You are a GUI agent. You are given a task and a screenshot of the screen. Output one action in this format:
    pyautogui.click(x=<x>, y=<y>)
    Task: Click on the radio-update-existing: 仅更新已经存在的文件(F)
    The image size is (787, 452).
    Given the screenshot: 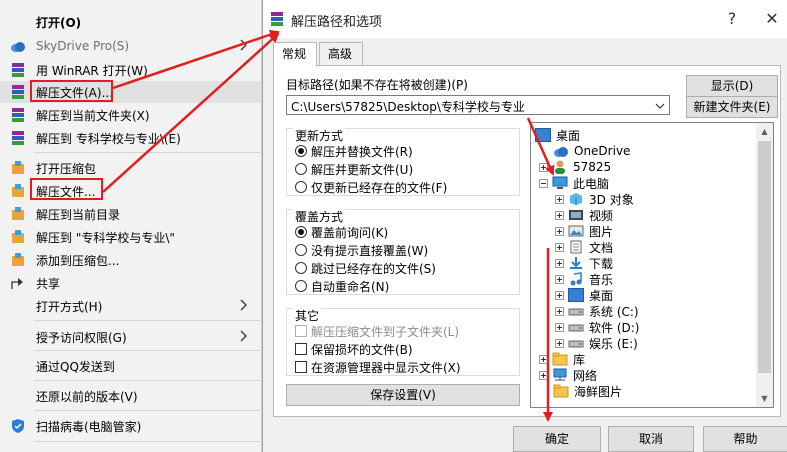 What is the action you would take?
    pyautogui.click(x=371, y=187)
    